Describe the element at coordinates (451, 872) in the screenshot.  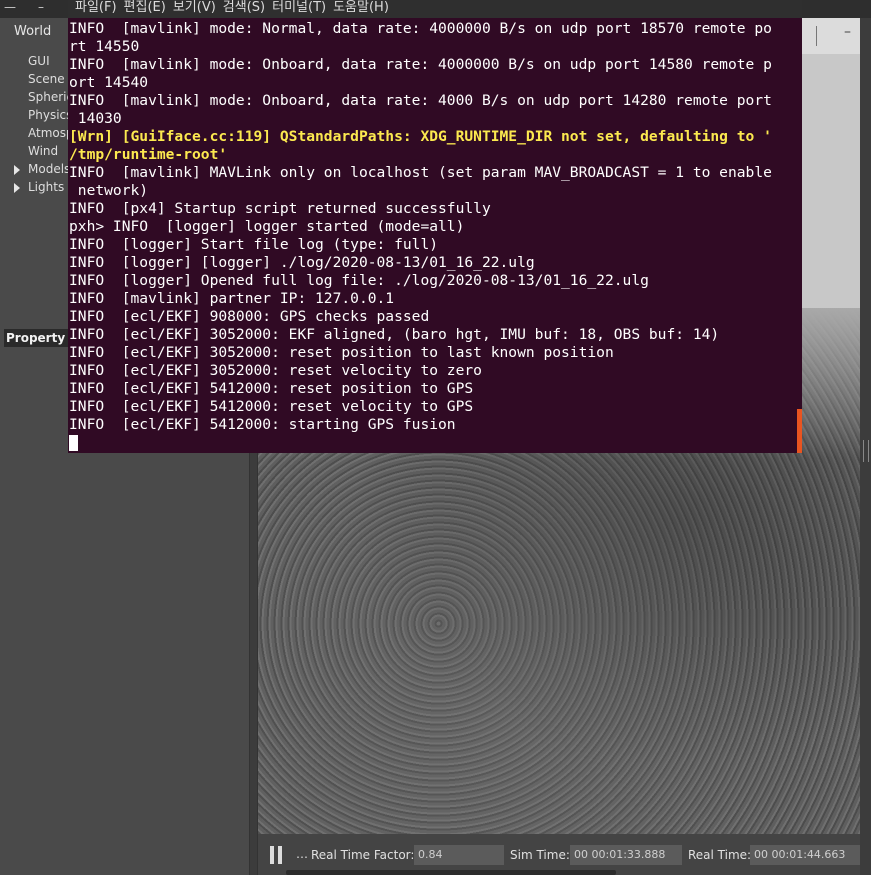
I see `horizontal-scrollbar` at that location.